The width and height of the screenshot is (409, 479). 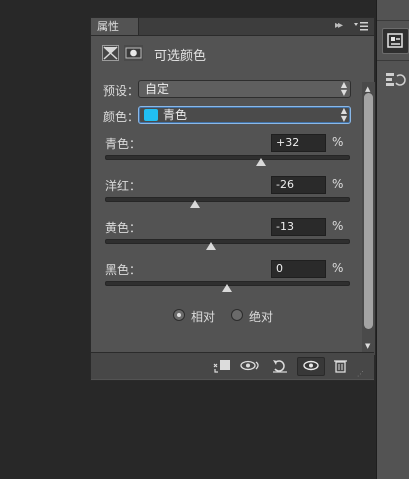 I want to click on yellow-slider-thumb, so click(x=210, y=246).